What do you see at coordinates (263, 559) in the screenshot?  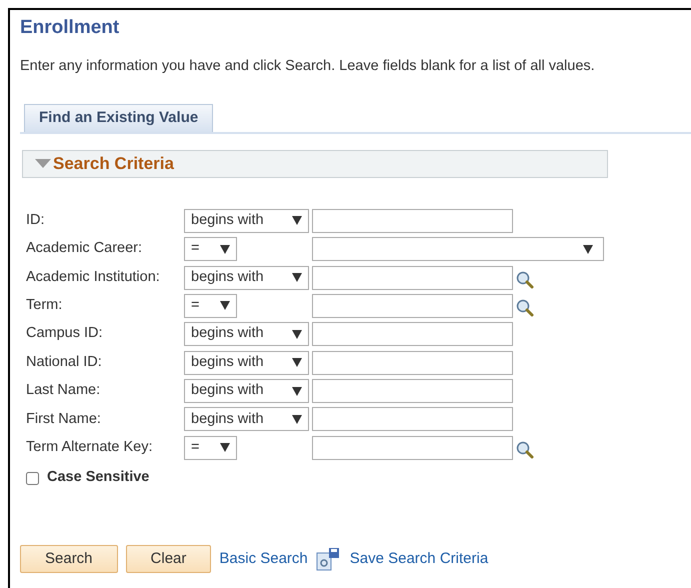 I see `link: Basic Search` at bounding box center [263, 559].